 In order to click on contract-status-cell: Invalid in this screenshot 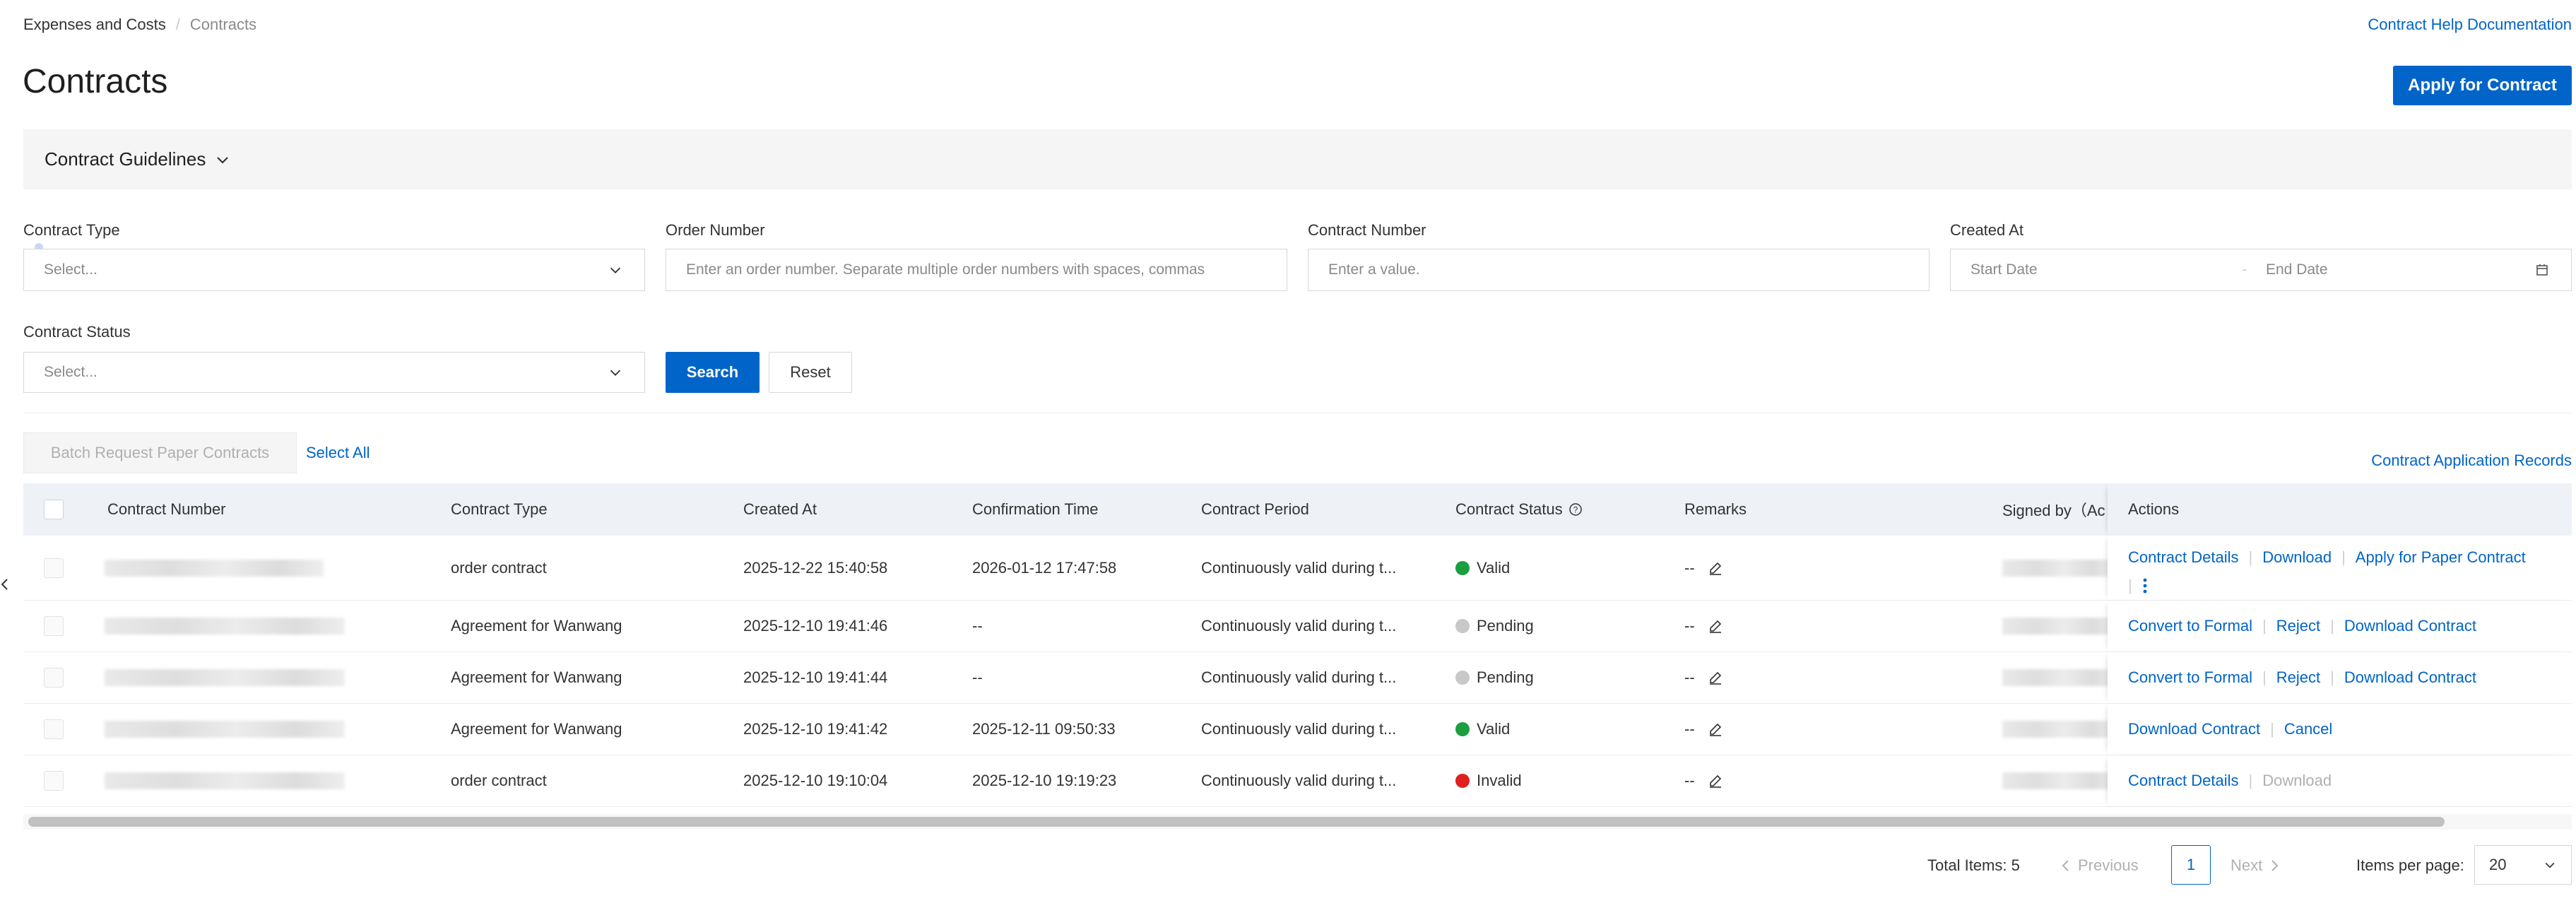, I will do `click(1488, 780)`.